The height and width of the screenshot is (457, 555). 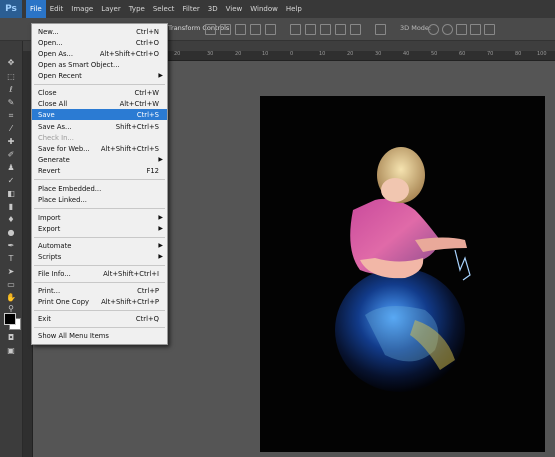 I want to click on move-tool-icon: ✥, so click(x=11, y=62).